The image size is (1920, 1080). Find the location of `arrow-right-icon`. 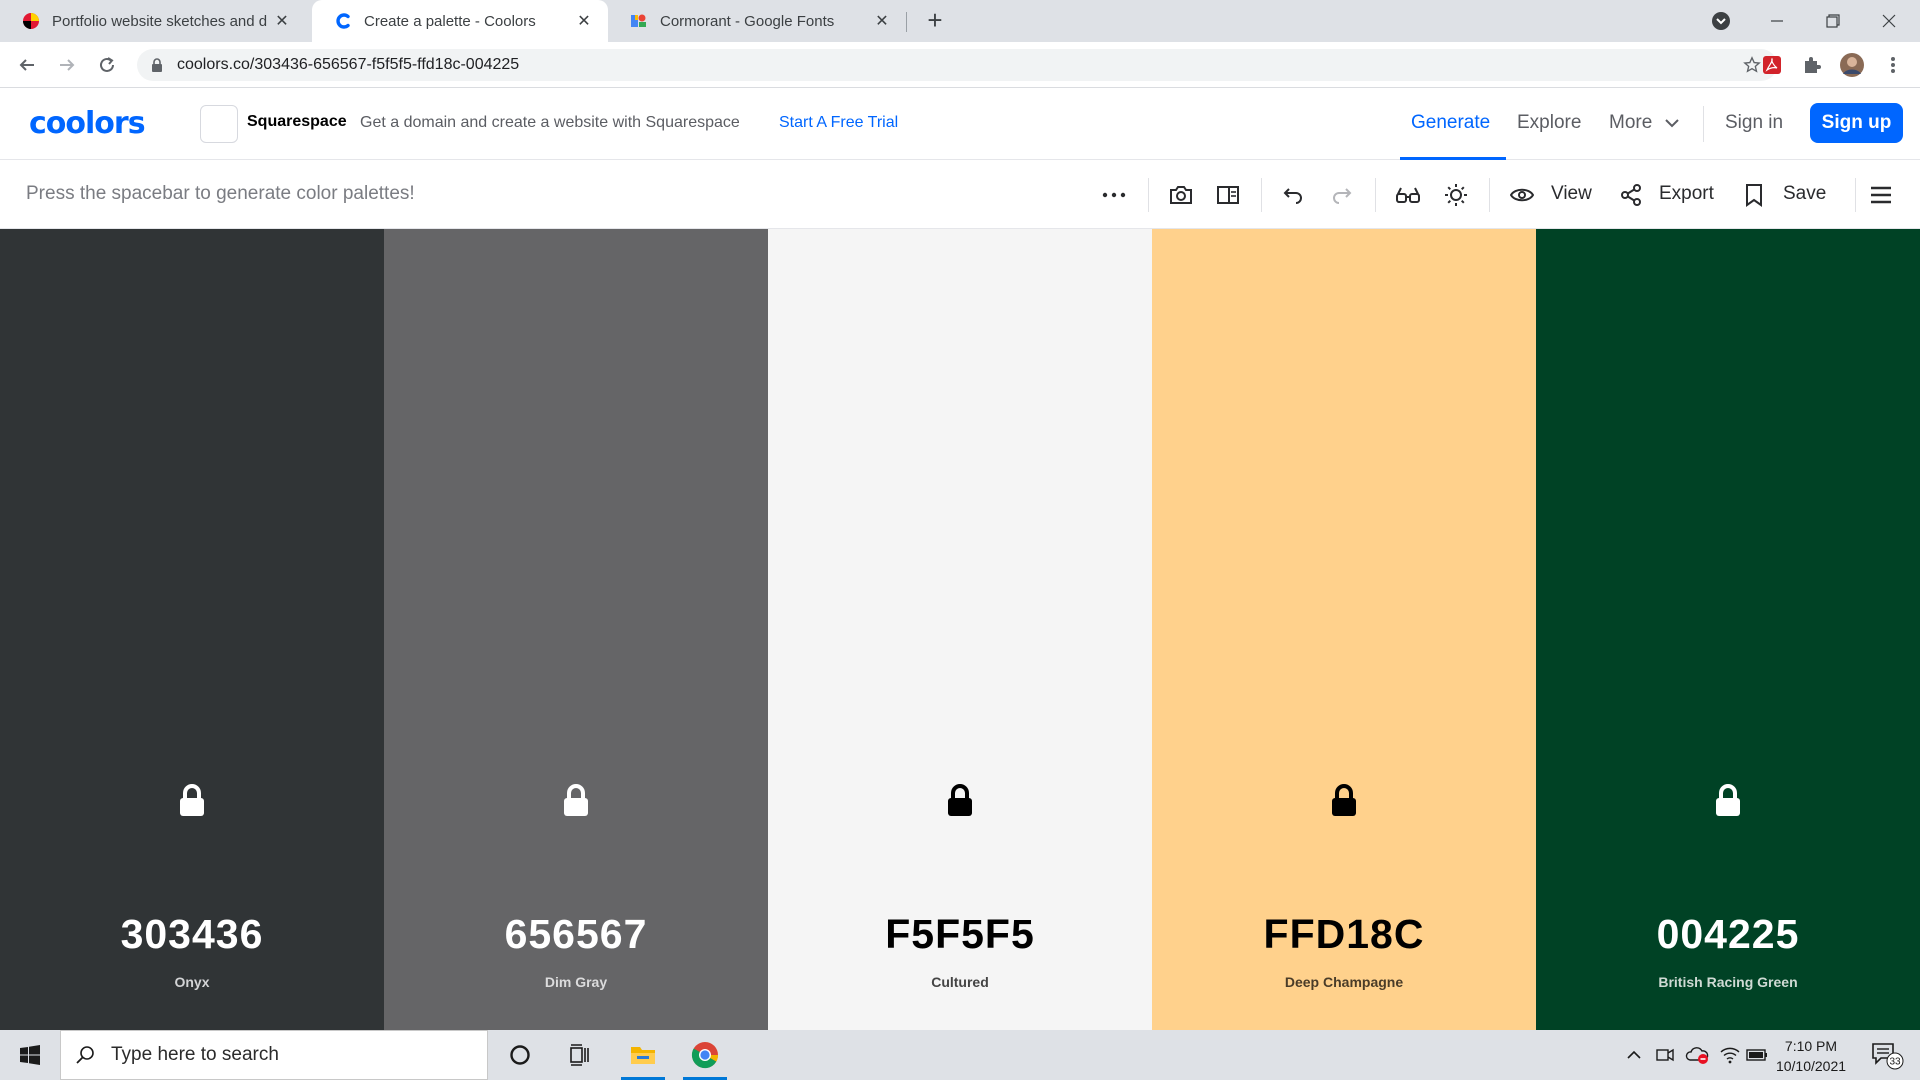

arrow-right-icon is located at coordinates (67, 65).